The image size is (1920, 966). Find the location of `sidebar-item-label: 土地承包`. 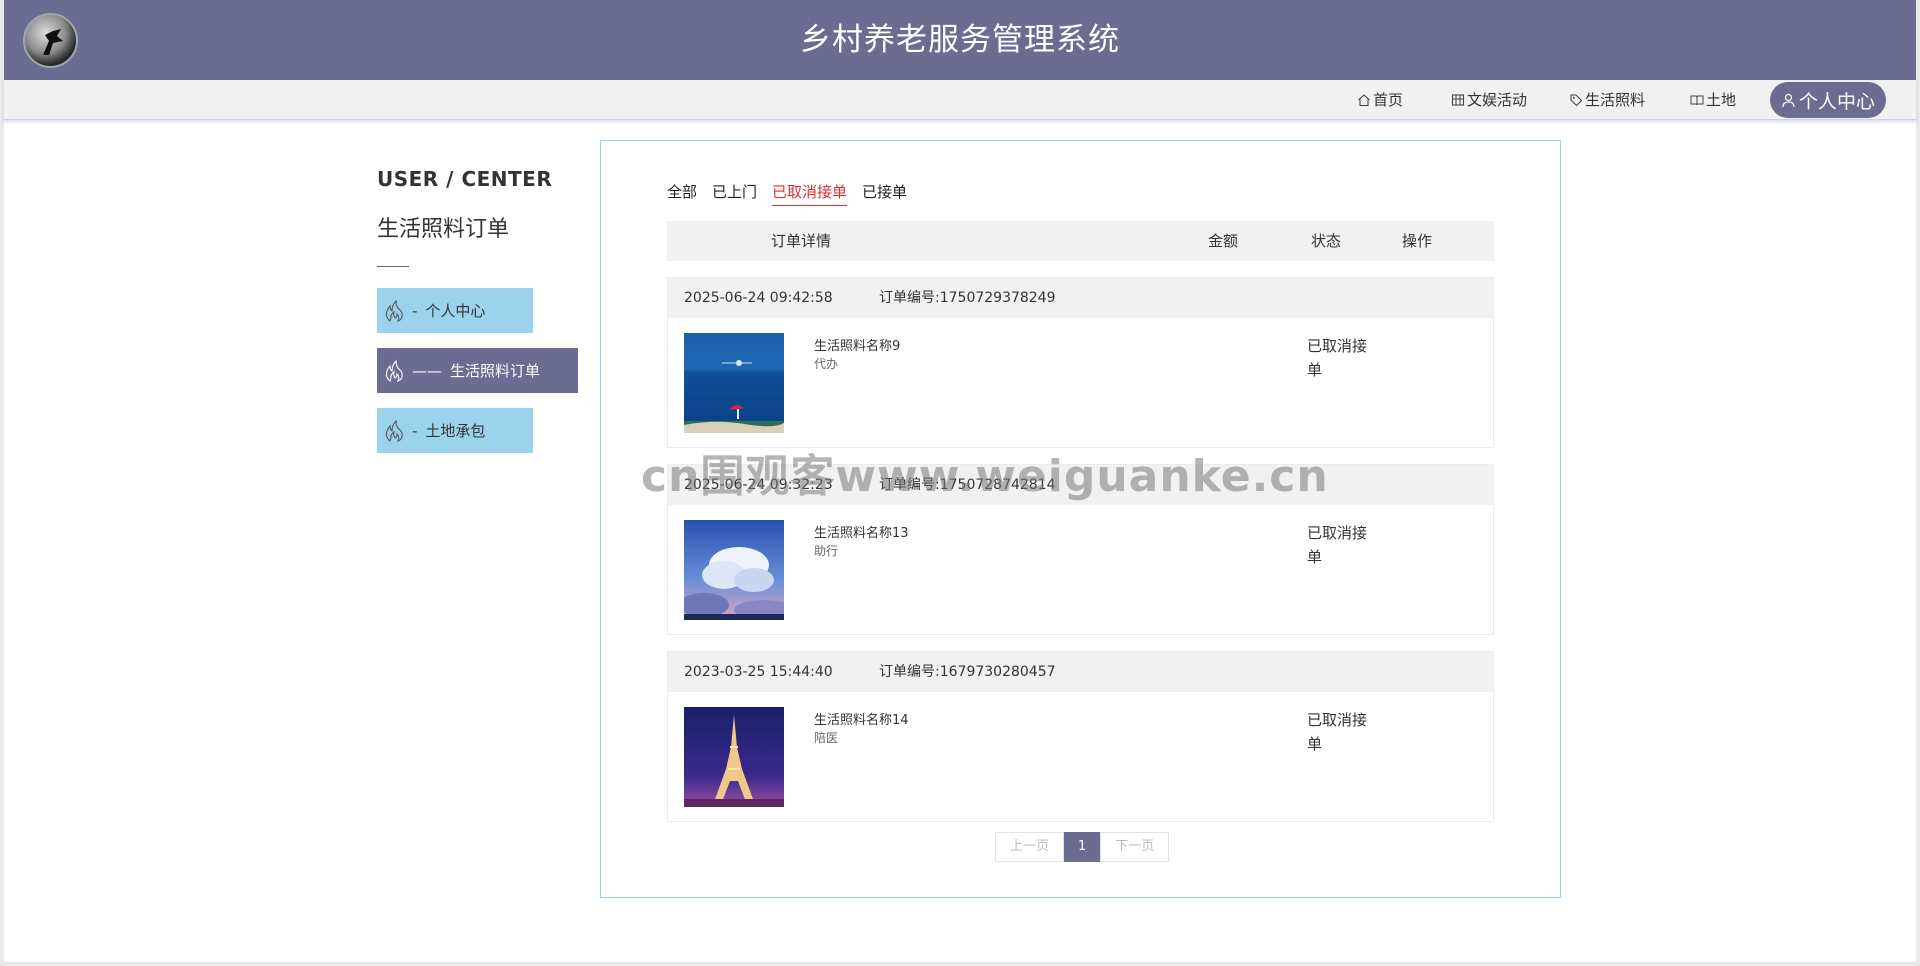

sidebar-item-label: 土地承包 is located at coordinates (455, 431).